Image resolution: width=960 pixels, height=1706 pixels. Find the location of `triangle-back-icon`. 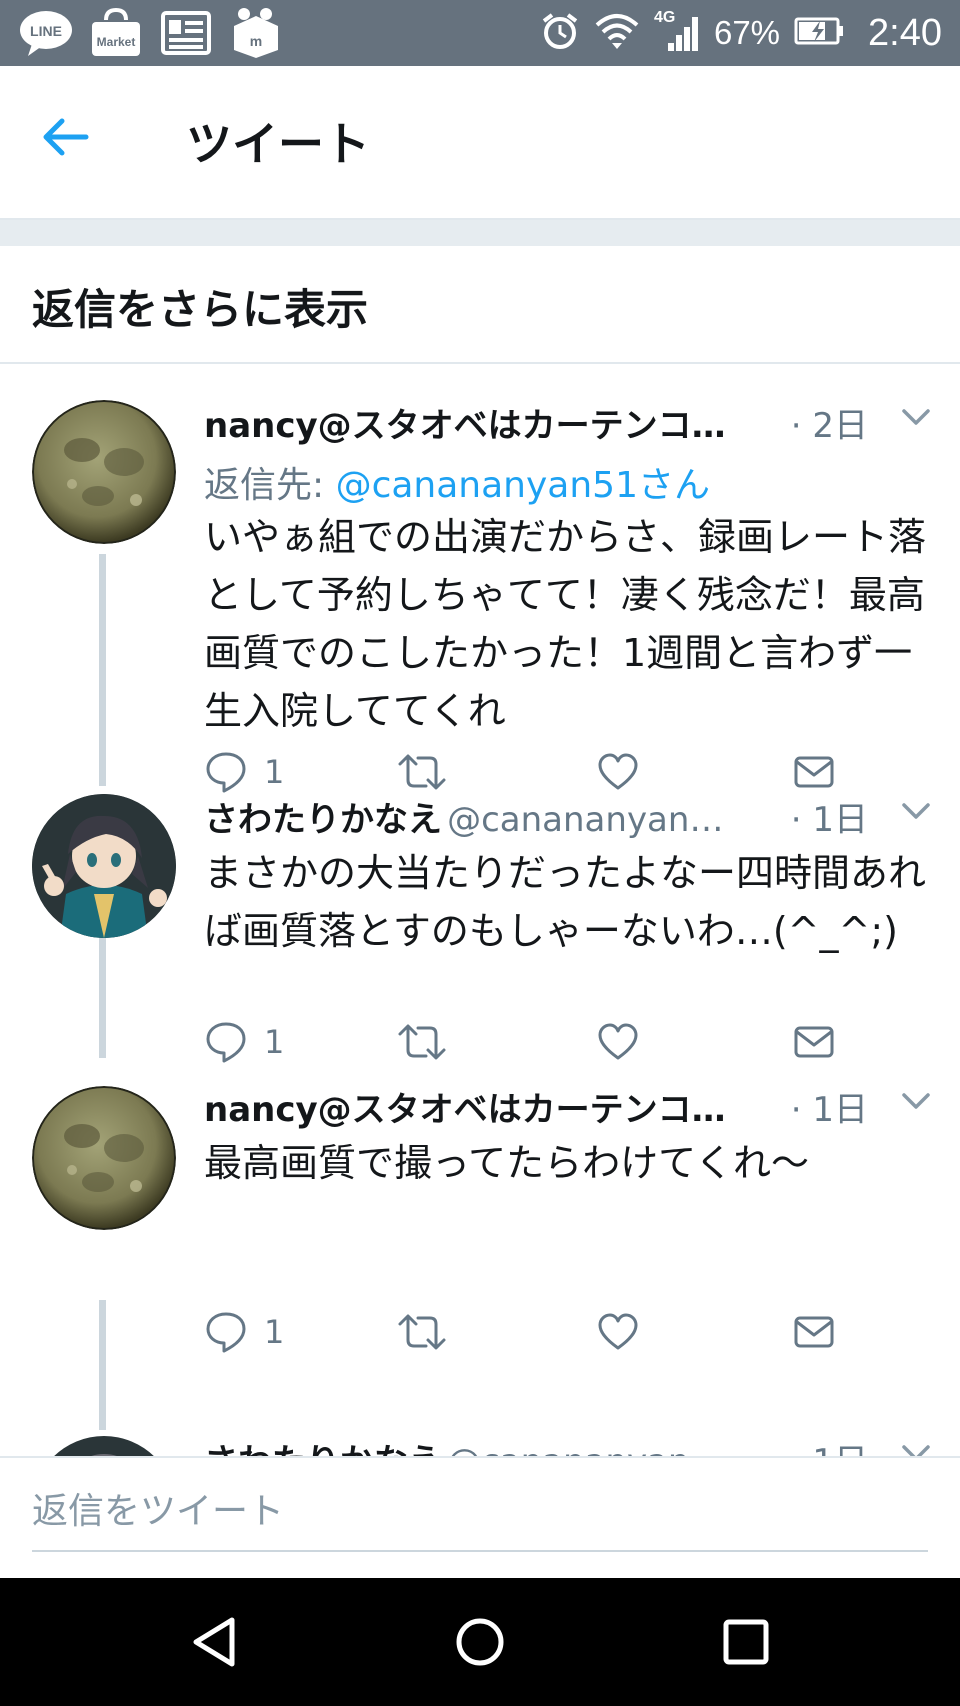

triangle-back-icon is located at coordinates (214, 1642).